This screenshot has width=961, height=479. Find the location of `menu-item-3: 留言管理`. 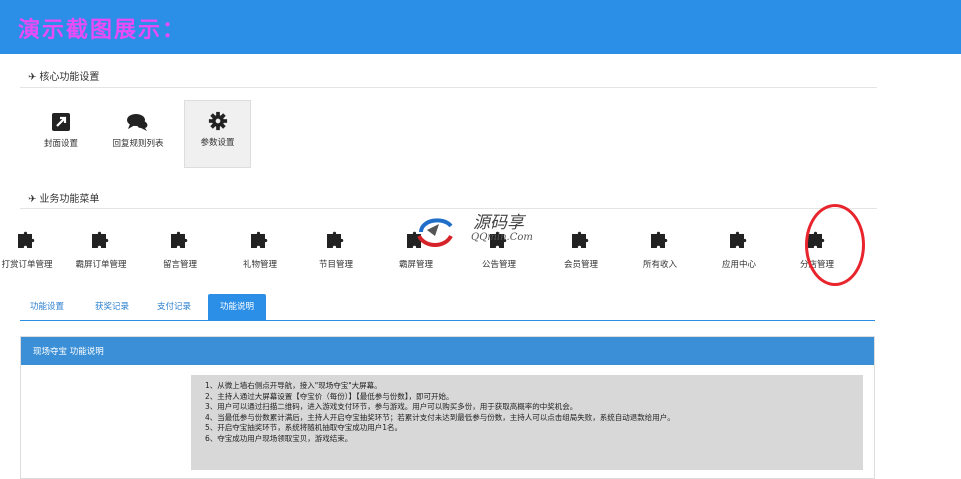

menu-item-3: 留言管理 is located at coordinates (180, 250).